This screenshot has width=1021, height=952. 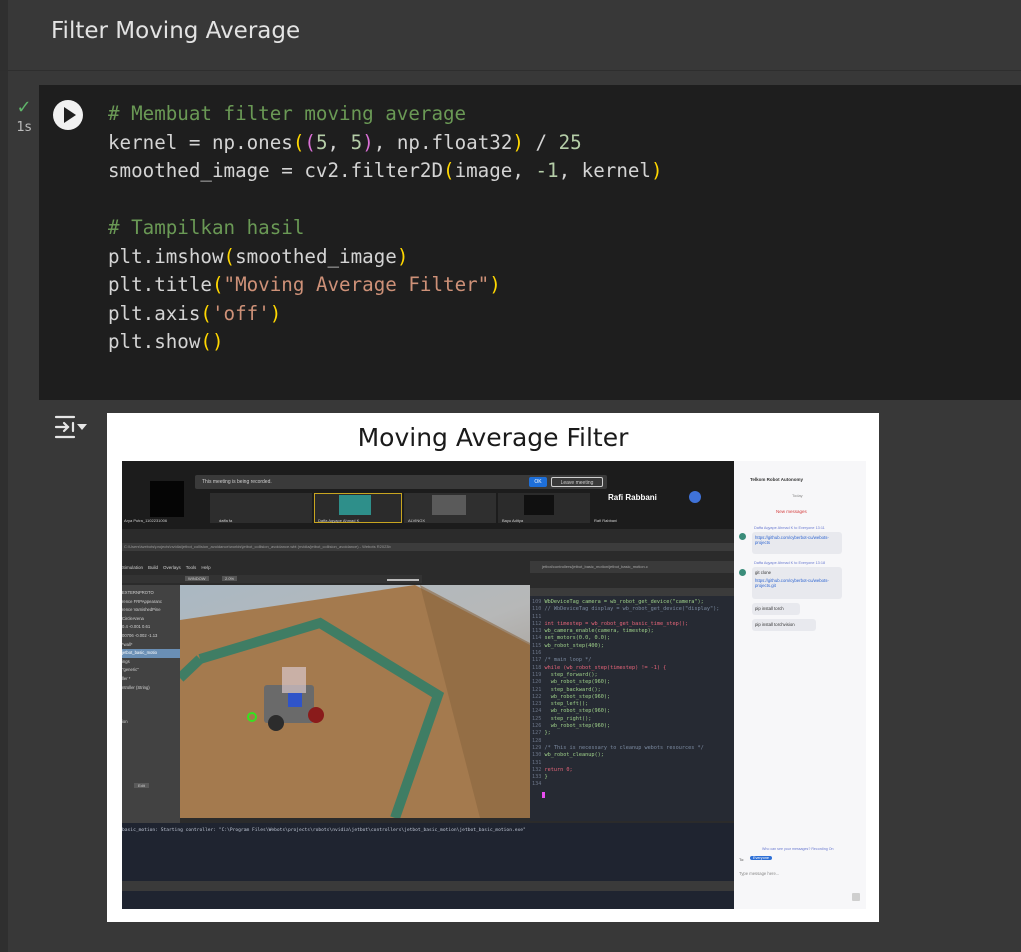 What do you see at coordinates (566, 704) in the screenshot?
I see `code-text: step_left();` at bounding box center [566, 704].